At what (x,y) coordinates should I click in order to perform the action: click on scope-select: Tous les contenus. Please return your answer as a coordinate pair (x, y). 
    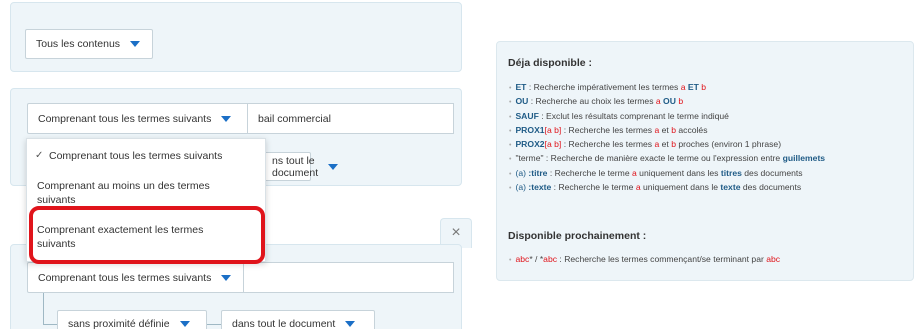
    Looking at the image, I should click on (89, 44).